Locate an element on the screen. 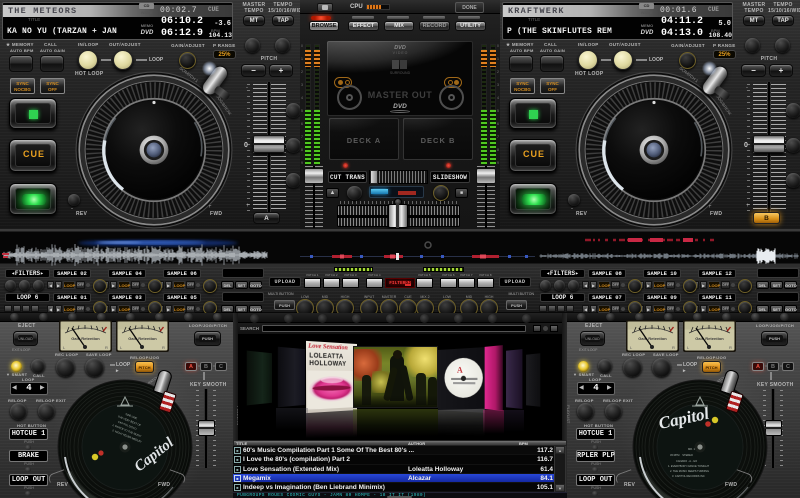 The image size is (800, 498). svg-text: 3. CAPITOL RECORDS INC is located at coordinates (688, 476).